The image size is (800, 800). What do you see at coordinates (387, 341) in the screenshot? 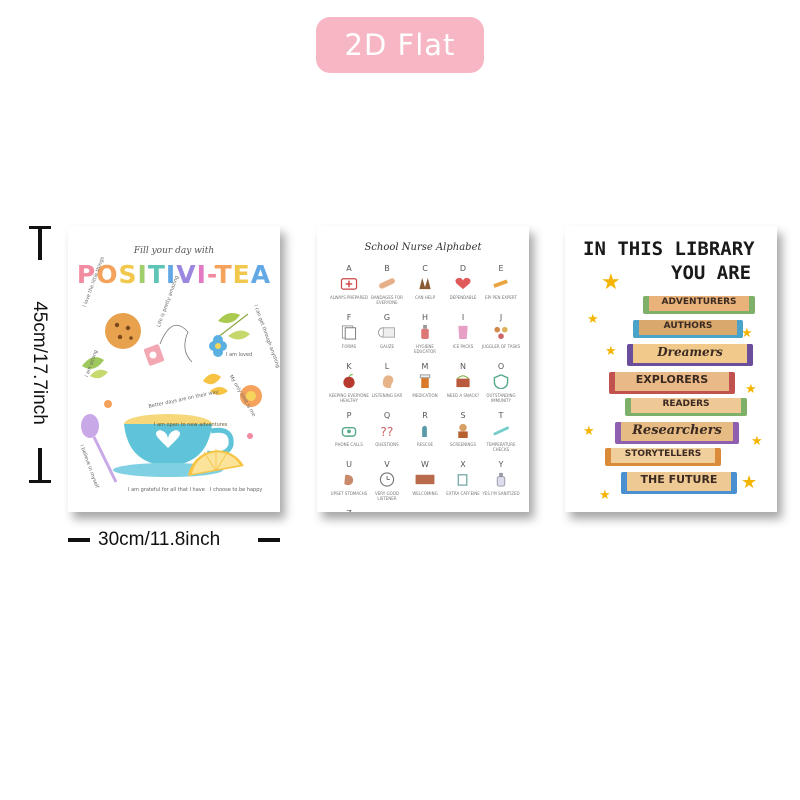
I see `alphabet-cell-g: G GAUZE` at bounding box center [387, 341].